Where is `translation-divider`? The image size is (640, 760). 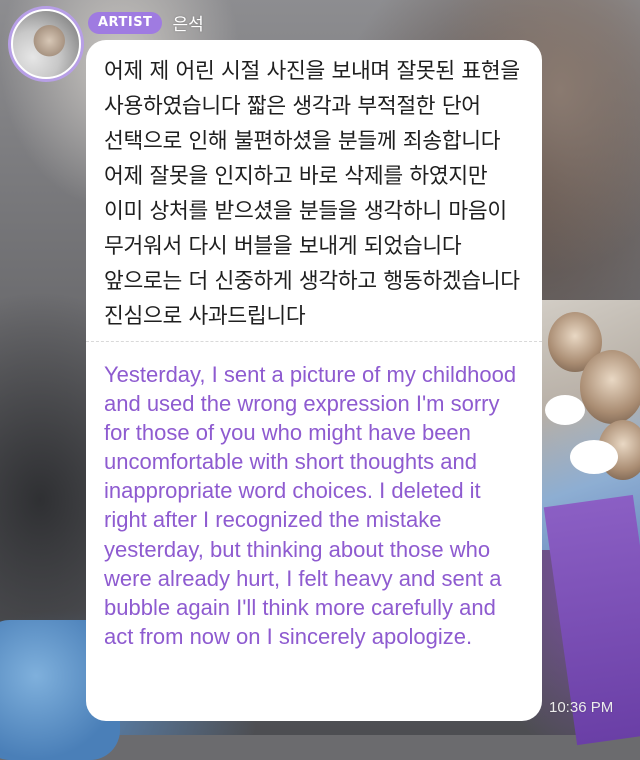
translation-divider is located at coordinates (314, 341).